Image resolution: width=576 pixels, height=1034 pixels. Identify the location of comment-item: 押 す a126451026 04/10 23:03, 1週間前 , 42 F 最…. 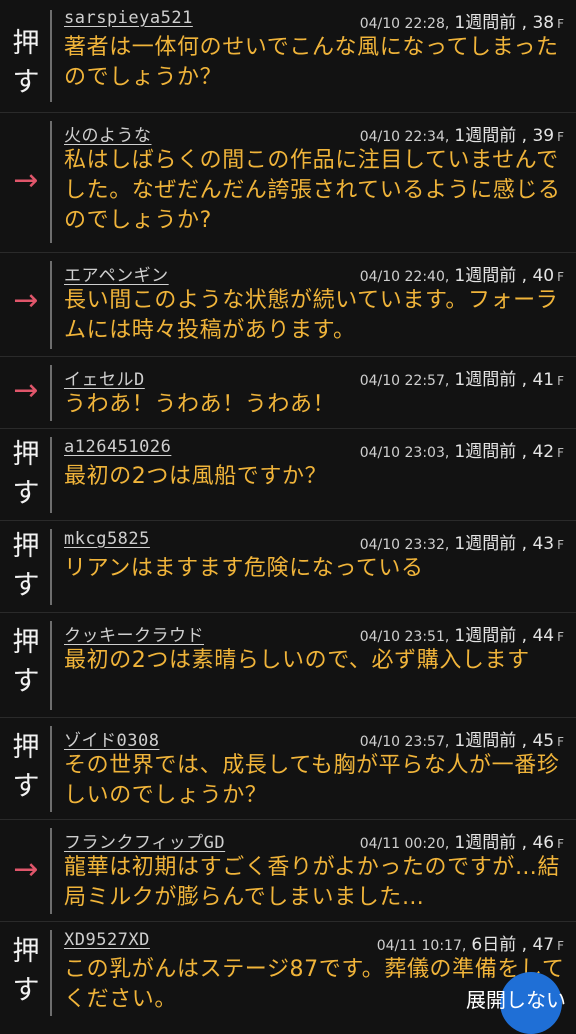
(288, 475).